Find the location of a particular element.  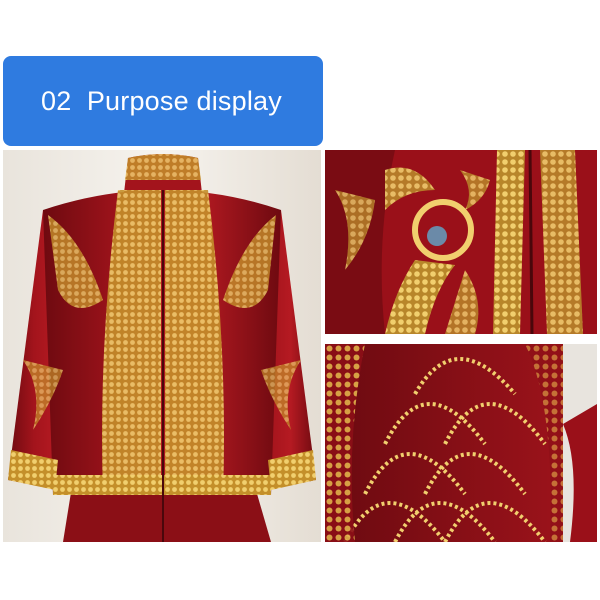

section-title-text: Purpose display is located at coordinates (184, 100).